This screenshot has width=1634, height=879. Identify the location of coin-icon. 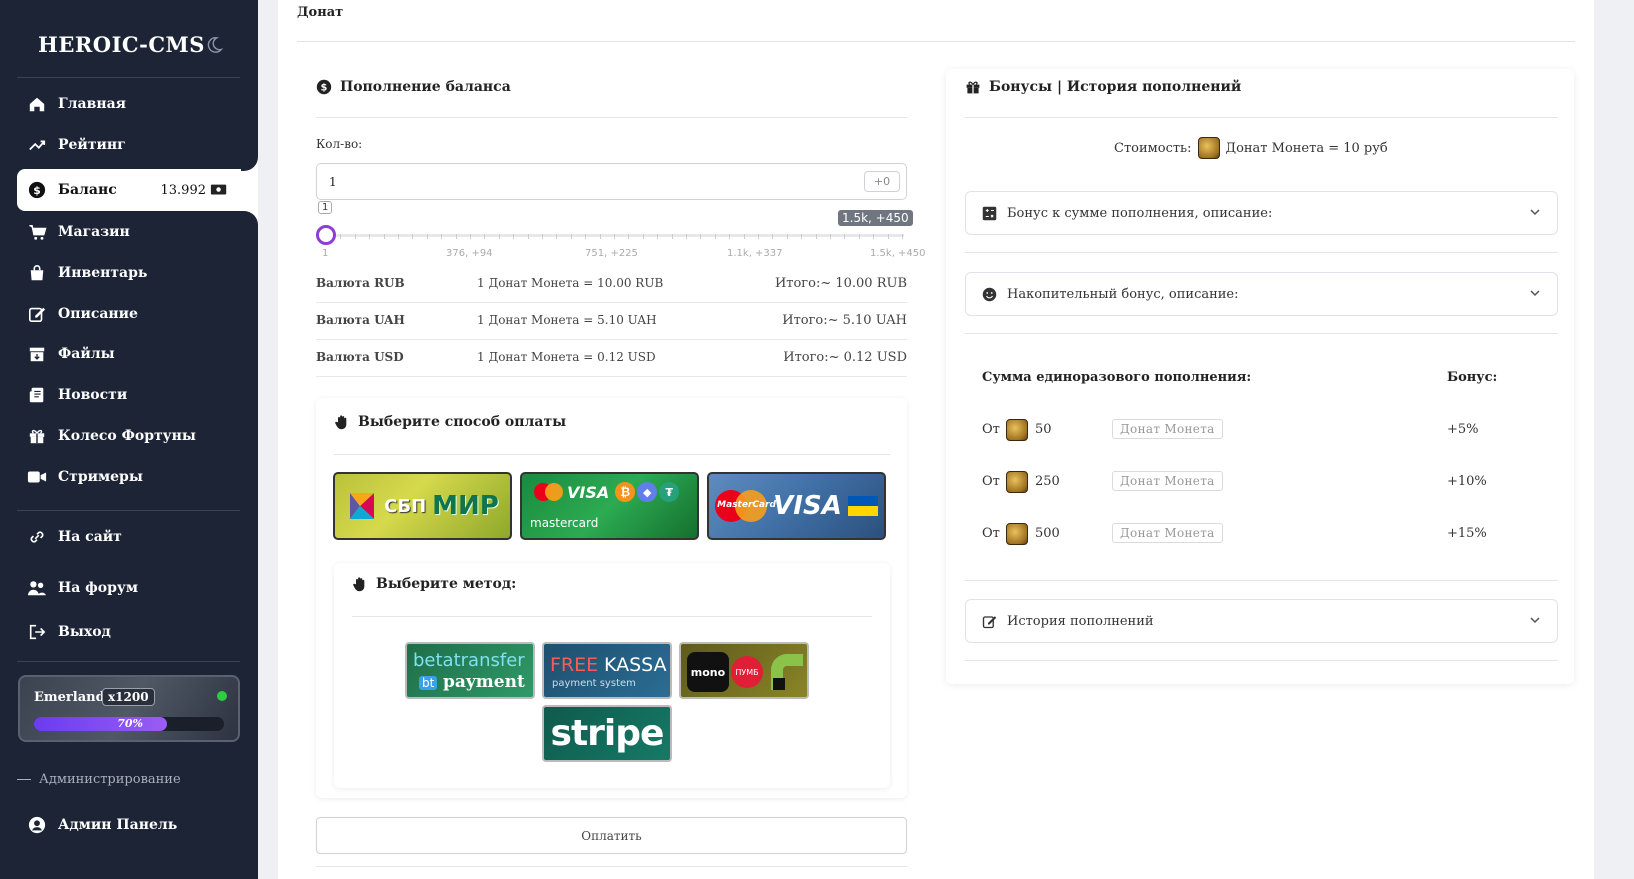
(1017, 430).